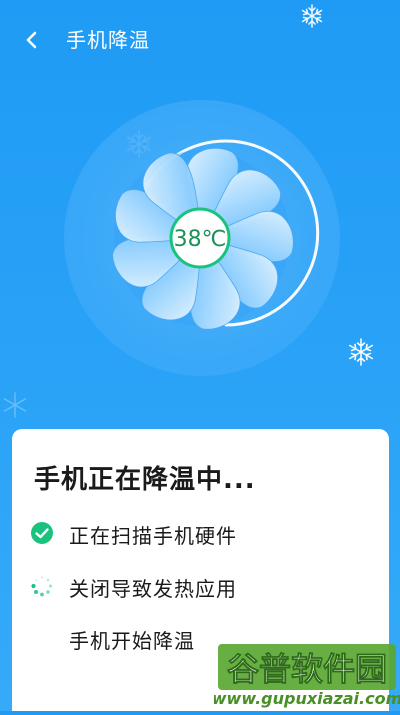  I want to click on watermark-brand: 谷普软件园, so click(307, 669).